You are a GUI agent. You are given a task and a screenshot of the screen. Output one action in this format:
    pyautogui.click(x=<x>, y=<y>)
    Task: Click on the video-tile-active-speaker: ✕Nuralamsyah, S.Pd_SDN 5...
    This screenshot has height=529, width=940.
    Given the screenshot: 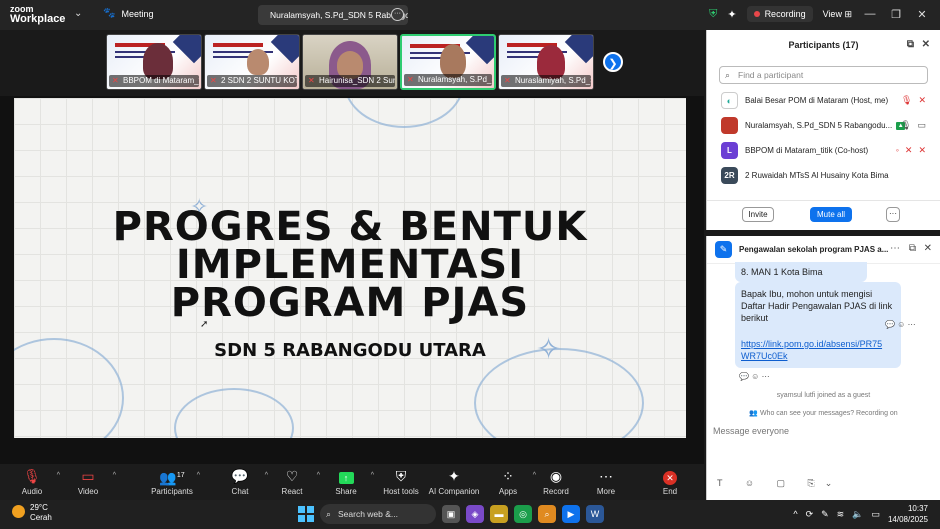 What is the action you would take?
    pyautogui.click(x=448, y=62)
    